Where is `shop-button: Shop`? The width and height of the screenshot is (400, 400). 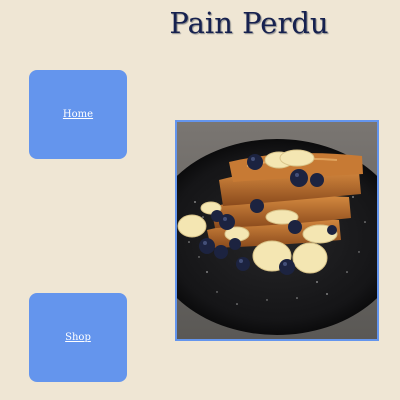 shop-button: Shop is located at coordinates (78, 337).